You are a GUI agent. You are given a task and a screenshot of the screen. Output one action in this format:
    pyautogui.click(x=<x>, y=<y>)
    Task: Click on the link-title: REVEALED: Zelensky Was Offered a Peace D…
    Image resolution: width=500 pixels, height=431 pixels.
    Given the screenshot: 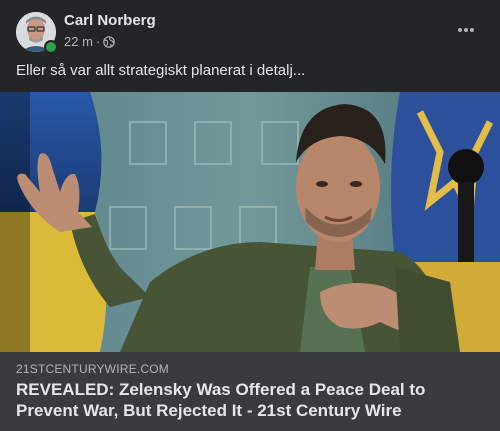 What is the action you would take?
    pyautogui.click(x=251, y=400)
    